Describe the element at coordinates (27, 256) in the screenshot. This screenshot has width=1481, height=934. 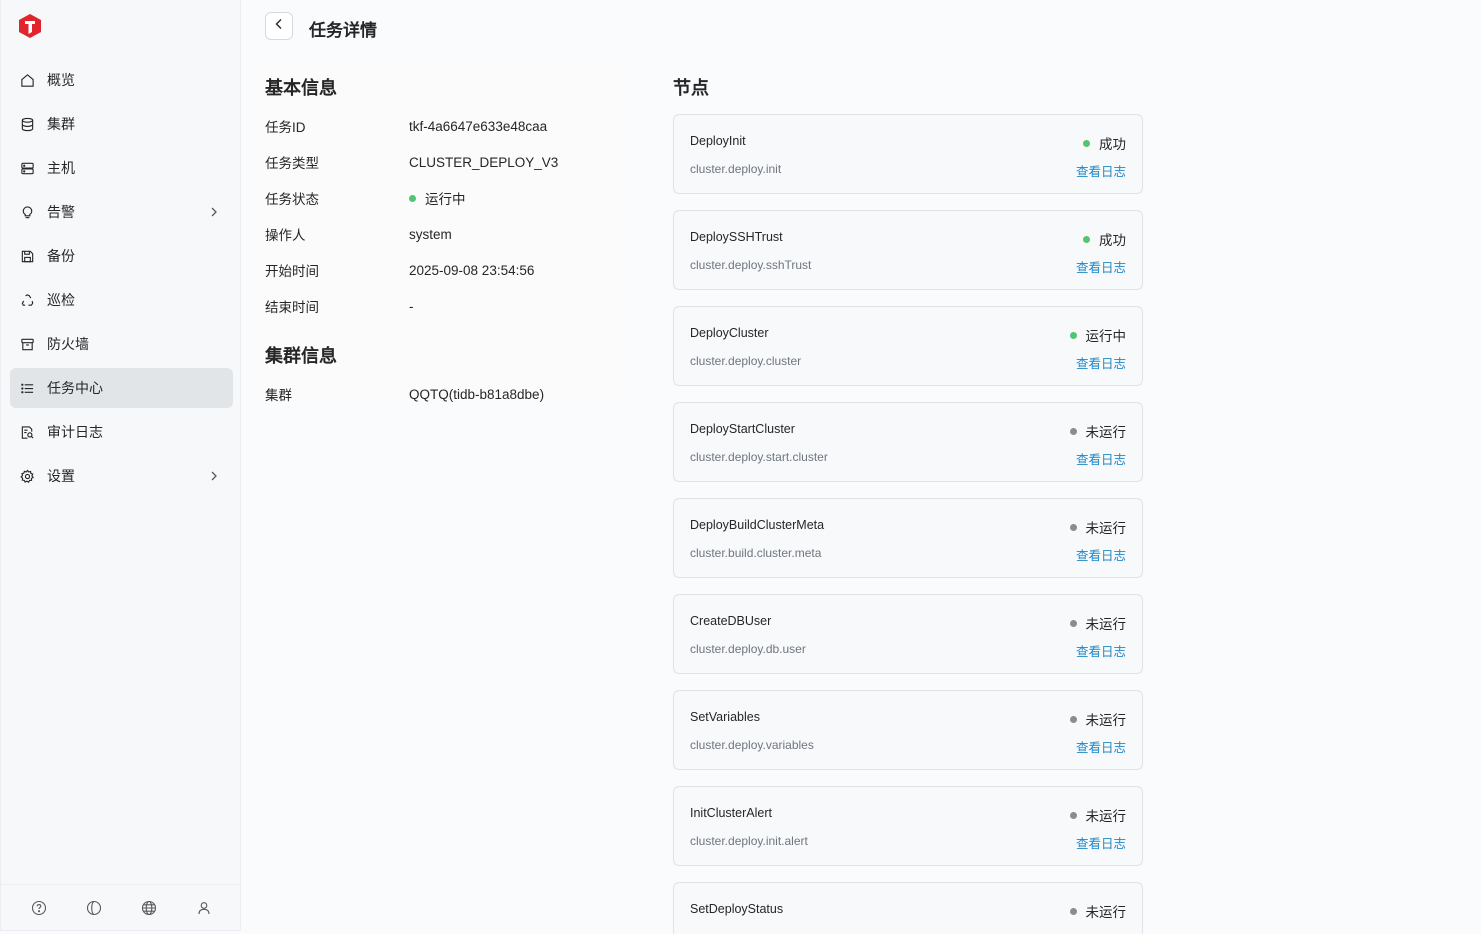
I see `save-icon` at that location.